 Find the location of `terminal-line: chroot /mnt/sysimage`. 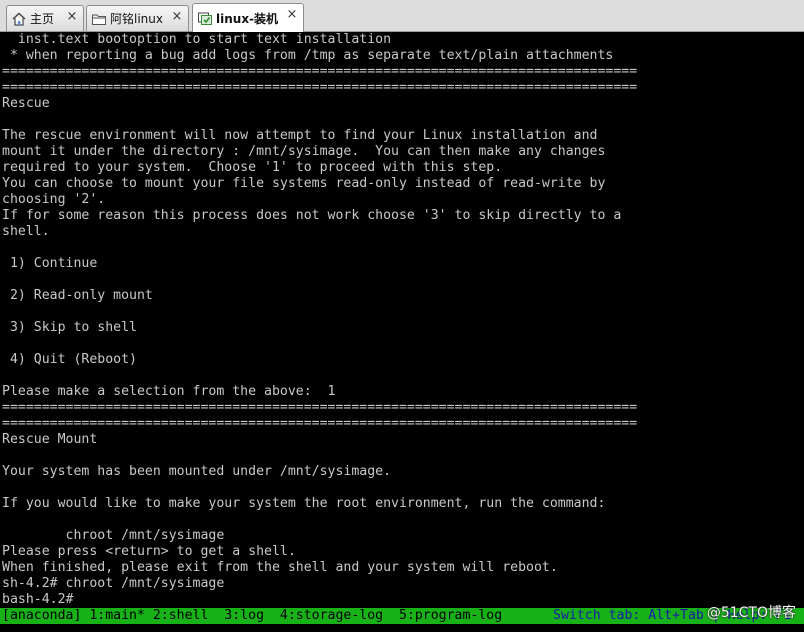

terminal-line: chroot /mnt/sysimage is located at coordinates (113, 535).